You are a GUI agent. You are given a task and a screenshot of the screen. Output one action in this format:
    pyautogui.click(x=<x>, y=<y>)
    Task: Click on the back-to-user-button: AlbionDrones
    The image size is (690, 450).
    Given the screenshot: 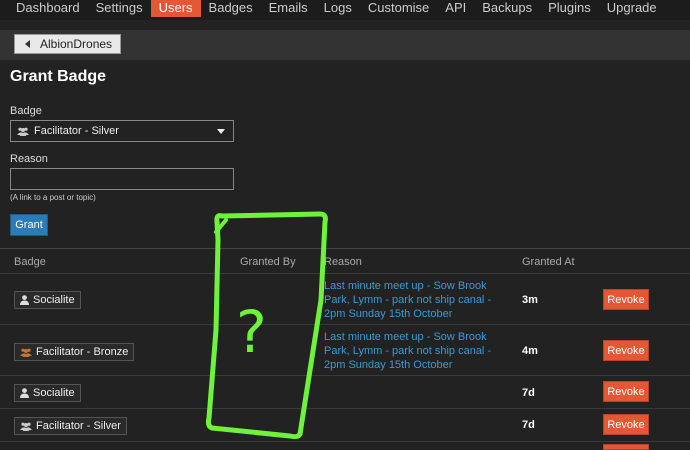 What is the action you would take?
    pyautogui.click(x=68, y=44)
    